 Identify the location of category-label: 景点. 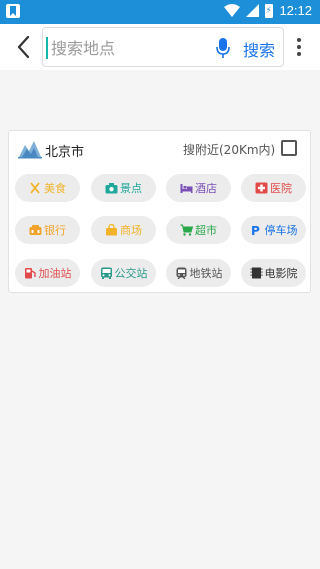
(131, 188).